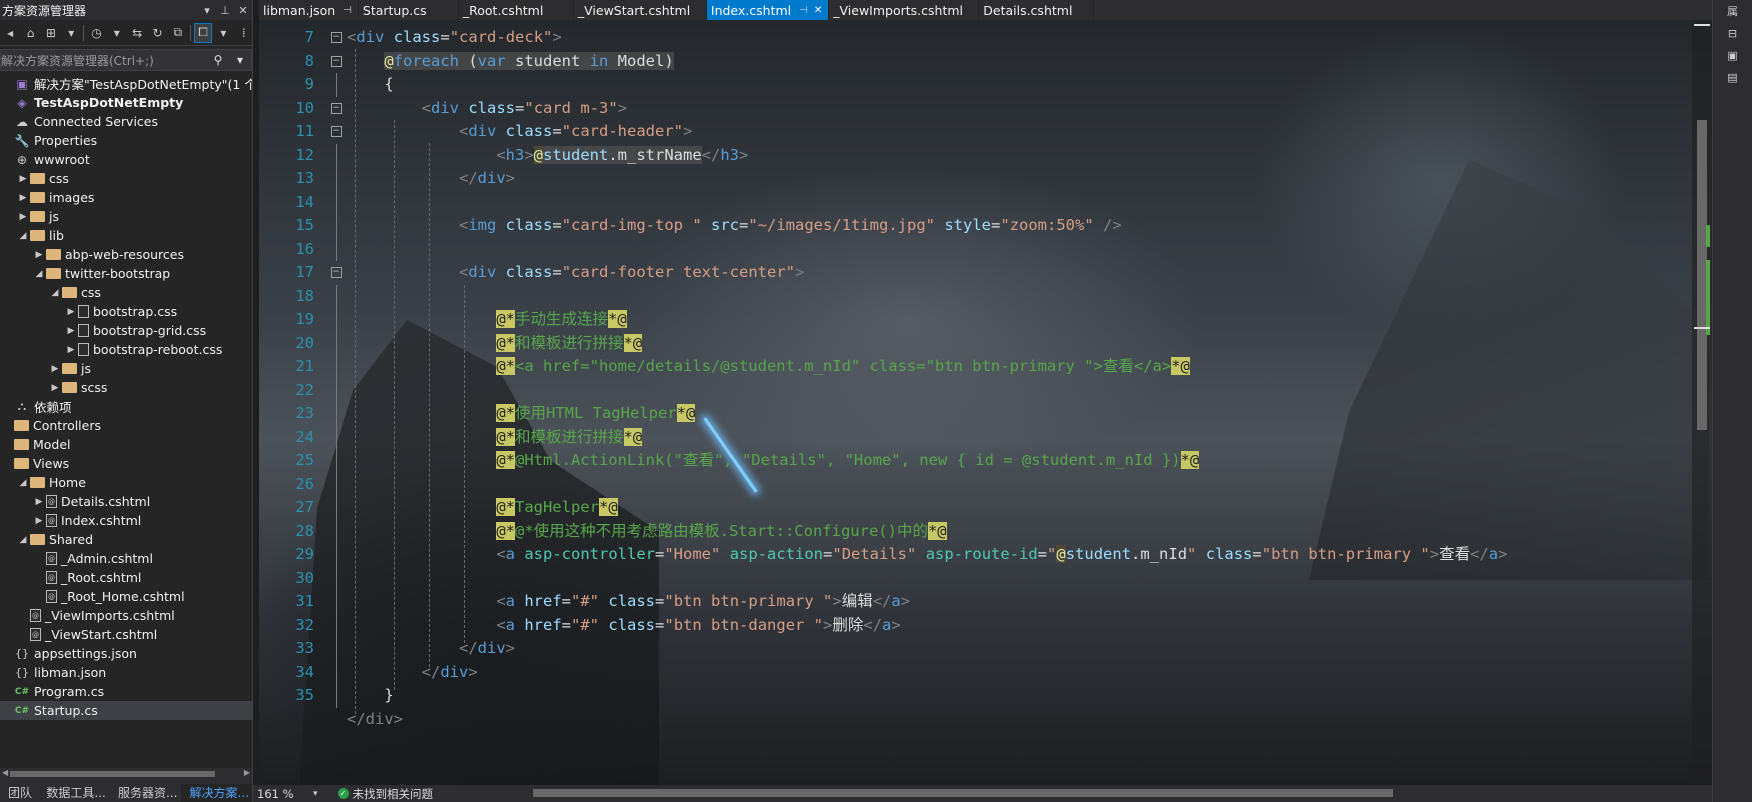 Image resolution: width=1752 pixels, height=802 pixels. Describe the element at coordinates (51, 33) in the screenshot. I see `switch-views-icon: ⊞` at that location.